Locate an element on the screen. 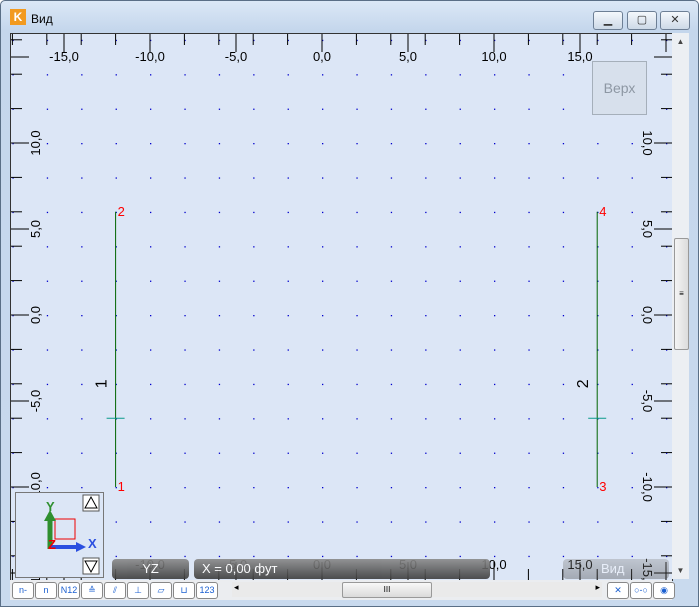 This screenshot has height=607, width=699. scroll-up-icon: ▲ is located at coordinates (680, 41).